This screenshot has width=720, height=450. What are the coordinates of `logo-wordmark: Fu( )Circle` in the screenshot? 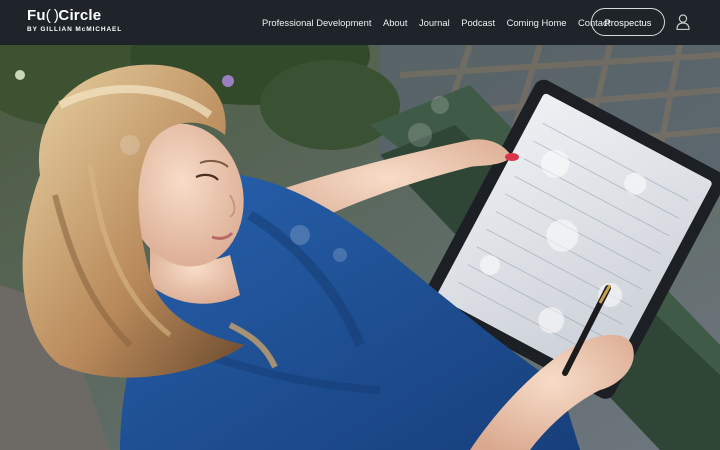 It's located at (64, 15).